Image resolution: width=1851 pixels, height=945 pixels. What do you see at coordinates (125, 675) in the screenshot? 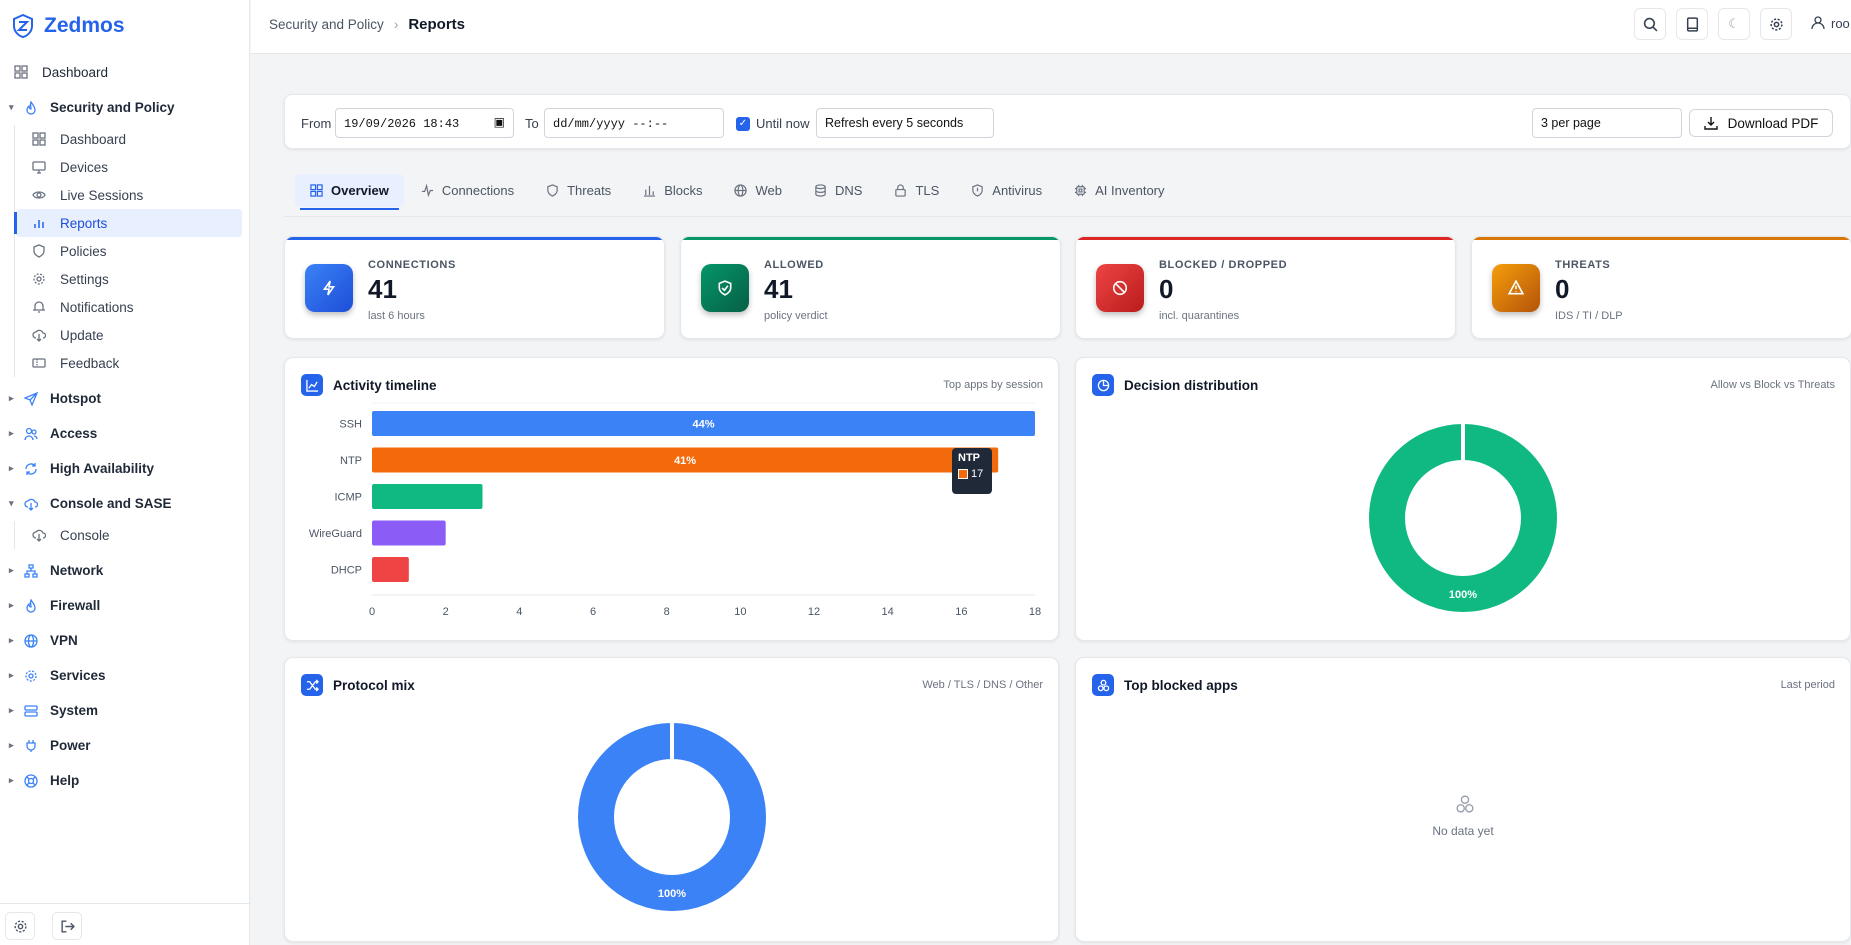
I see `sidebar-group-services: ▸ Services` at bounding box center [125, 675].